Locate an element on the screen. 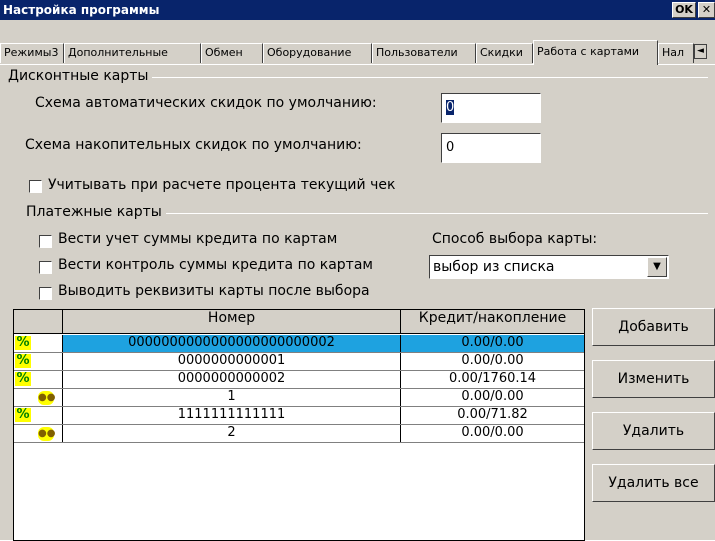 The image size is (715, 541). track-credit-label: Вести учет суммы кредита по картам is located at coordinates (198, 239).